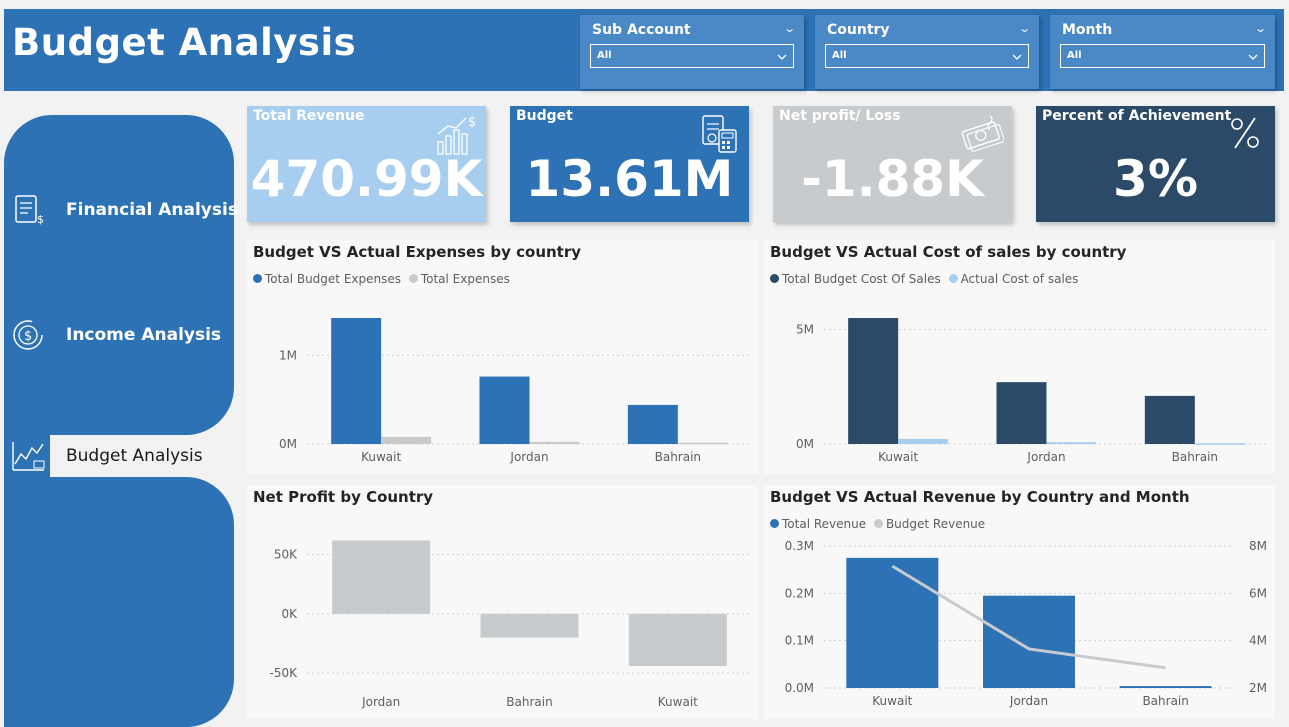 Image resolution: width=1289 pixels, height=727 pixels. Describe the element at coordinates (152, 210) in the screenshot. I see `nav-item-label: Financial Analysis` at that location.